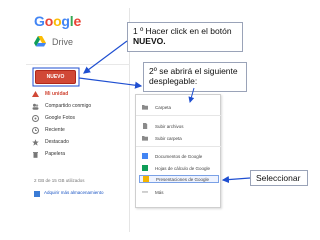 This screenshot has width=320, height=240. What do you see at coordinates (163, 107) in the screenshot?
I see `menu-item-label: Carpeta` at bounding box center [163, 107].